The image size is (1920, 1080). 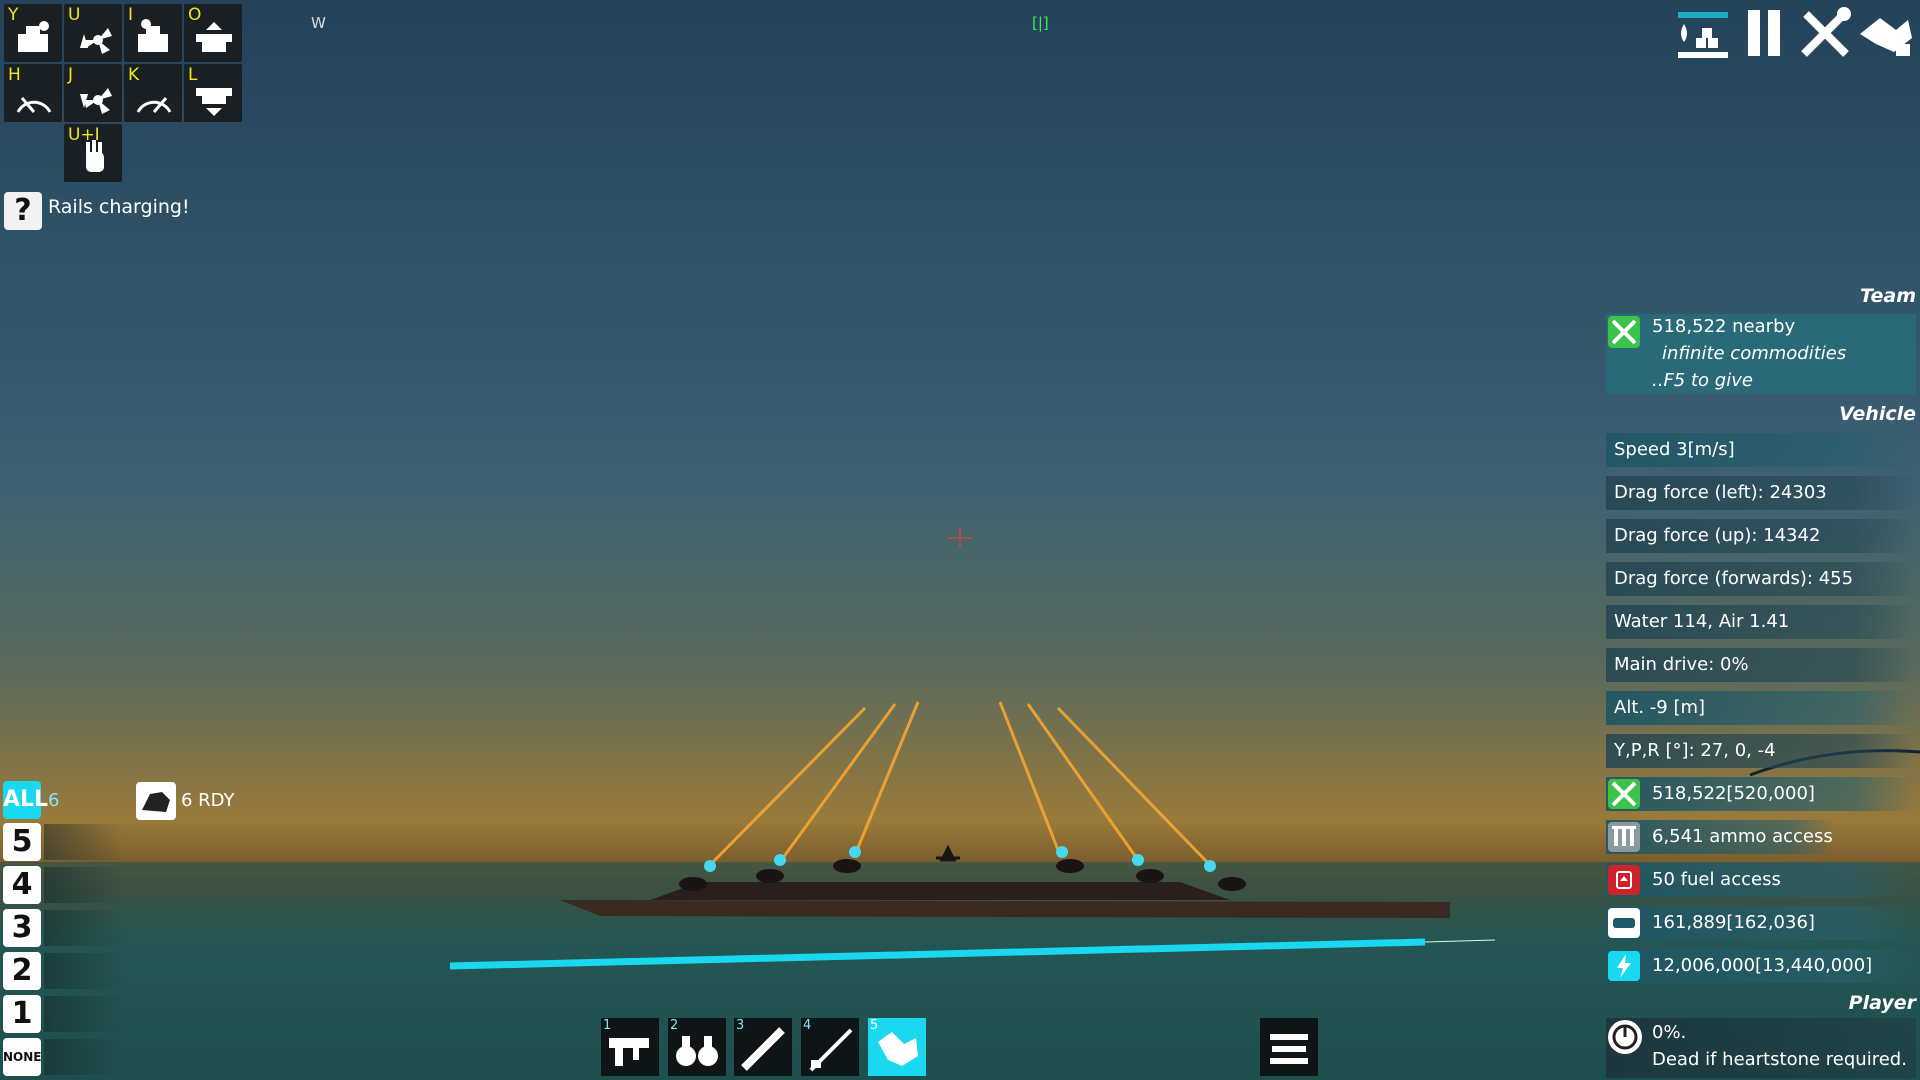 I want to click on ammo-row: 6,541 ammo access, so click(x=1721, y=837).